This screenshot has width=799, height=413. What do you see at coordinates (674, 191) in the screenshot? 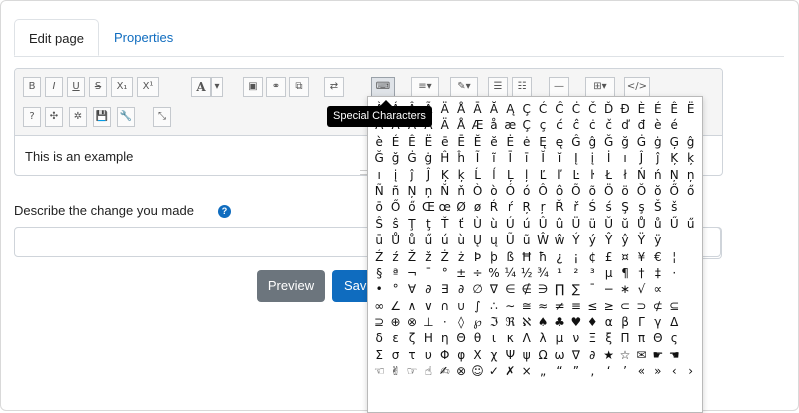
I see `special-character: Ő` at bounding box center [674, 191].